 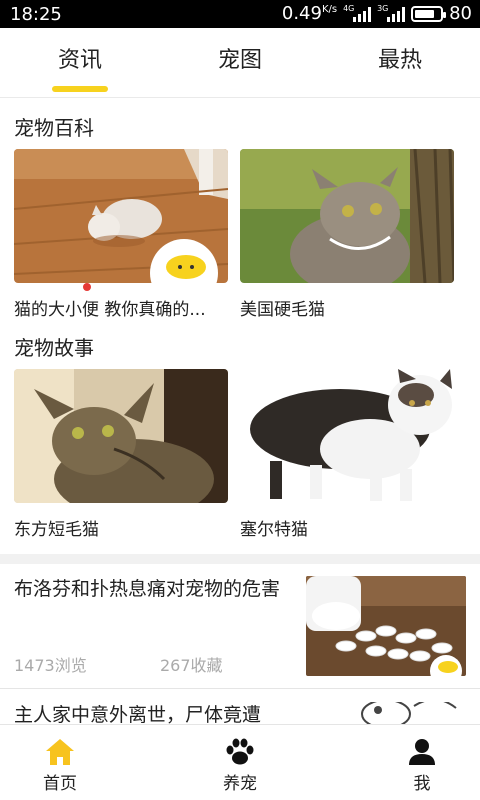 What do you see at coordinates (422, 752) in the screenshot?
I see `user-icon` at bounding box center [422, 752].